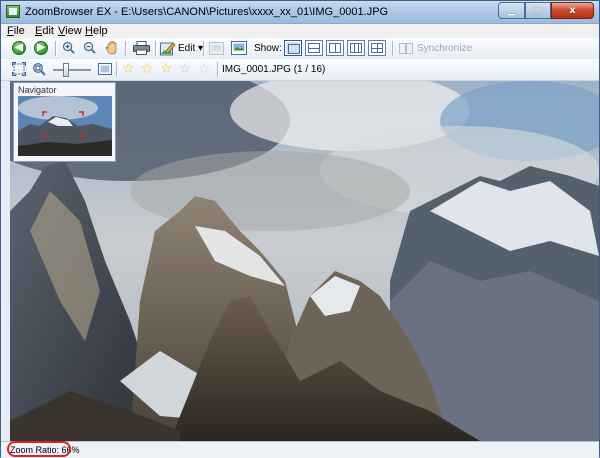 The width and height of the screenshot is (600, 458). I want to click on minimize-icon: ▁, so click(511, 10).